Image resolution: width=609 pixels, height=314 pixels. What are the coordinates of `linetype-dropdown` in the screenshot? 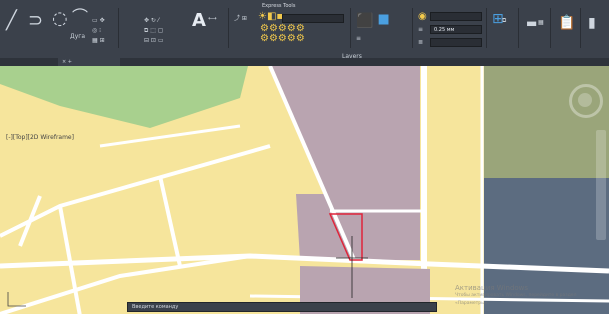 It's located at (456, 42).